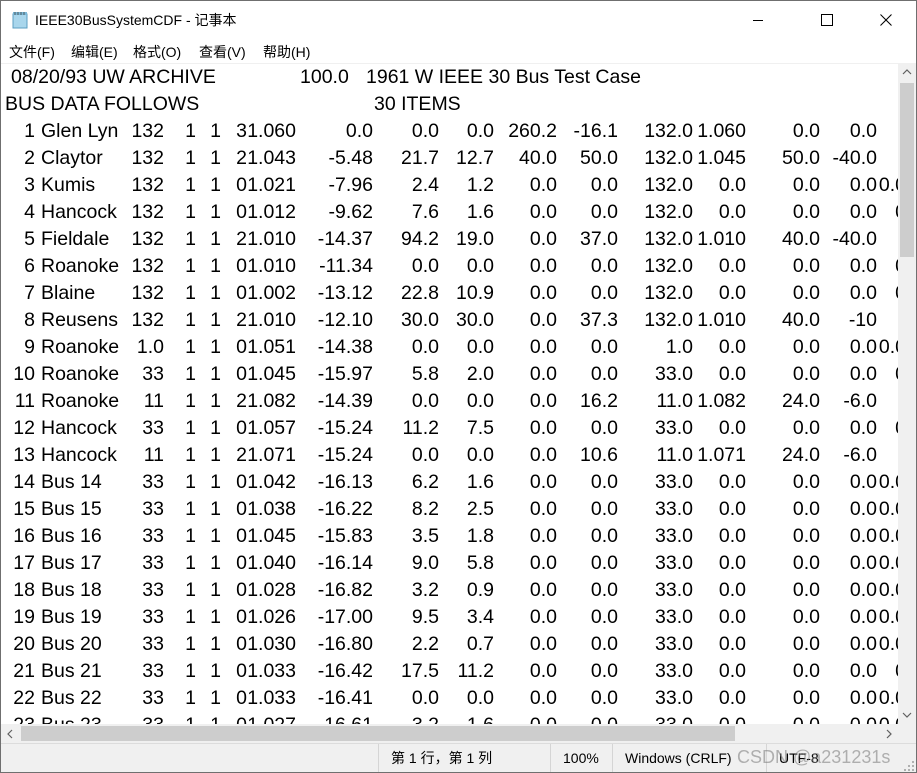 The image size is (917, 773). What do you see at coordinates (345, 401) in the screenshot?
I see `angle: -14.39` at bounding box center [345, 401].